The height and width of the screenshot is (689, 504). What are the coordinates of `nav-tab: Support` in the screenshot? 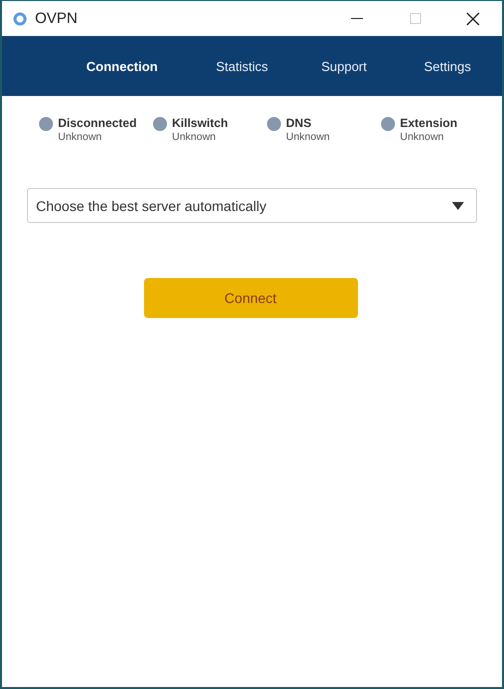 It's located at (344, 66).